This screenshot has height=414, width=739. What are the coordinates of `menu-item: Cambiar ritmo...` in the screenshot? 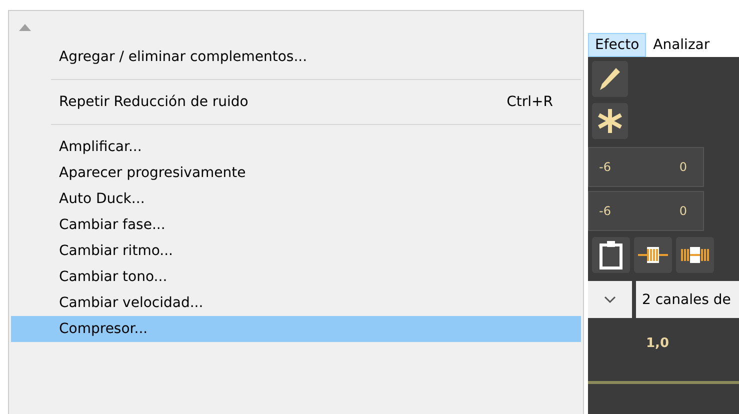 It's located at (296, 251).